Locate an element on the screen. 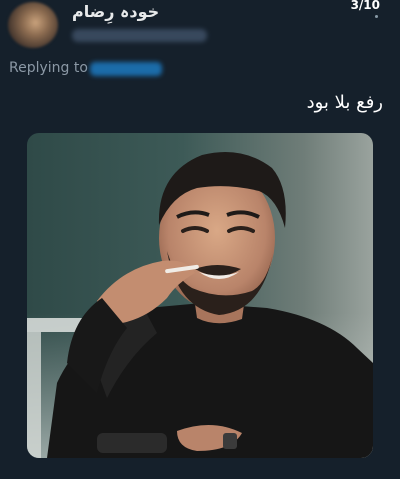 The image size is (400, 479). replying-to-label: Replying to is located at coordinates (48, 68).